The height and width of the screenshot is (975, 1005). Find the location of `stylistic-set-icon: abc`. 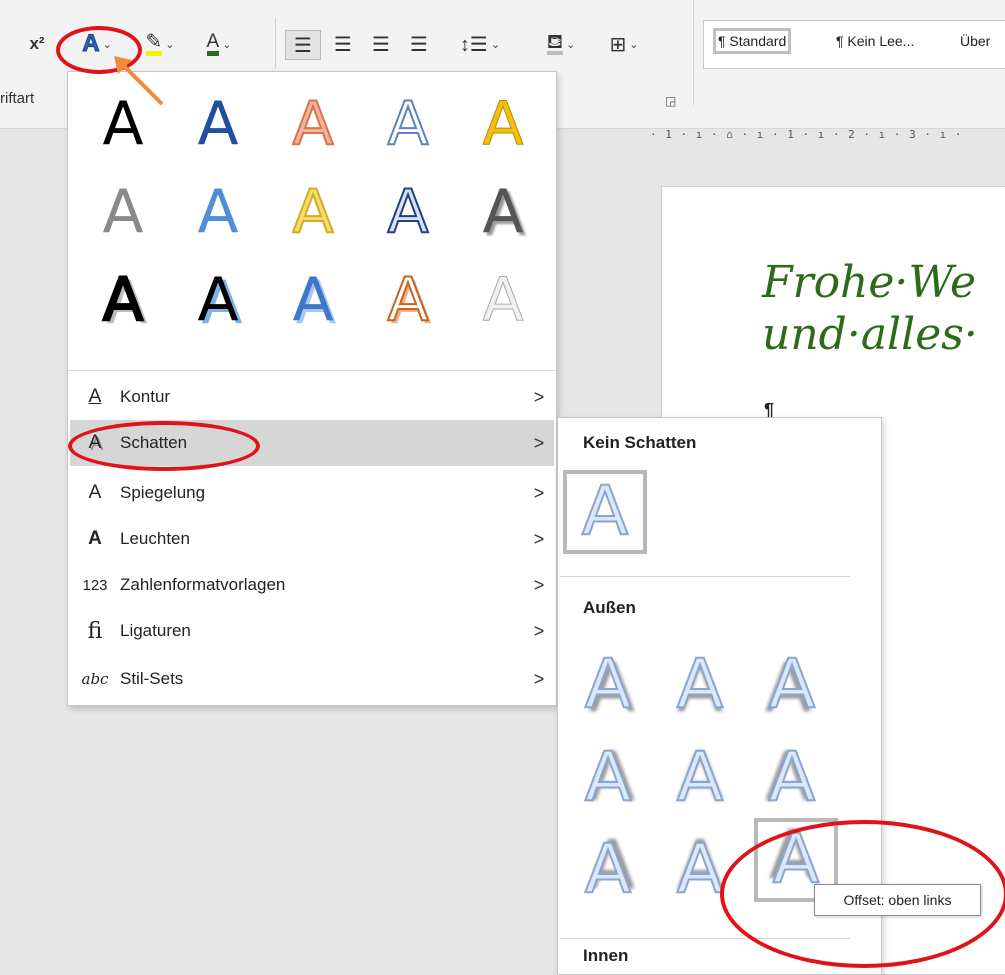

stylistic-set-icon: abc is located at coordinates (95, 679).